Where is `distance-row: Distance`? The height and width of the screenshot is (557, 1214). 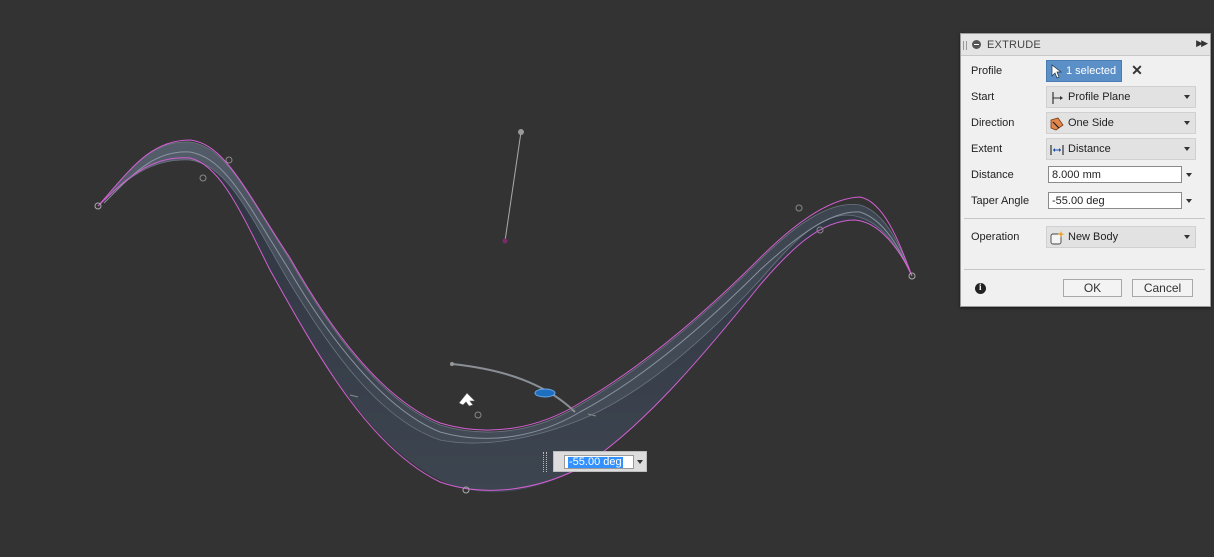 distance-row: Distance is located at coordinates (1085, 175).